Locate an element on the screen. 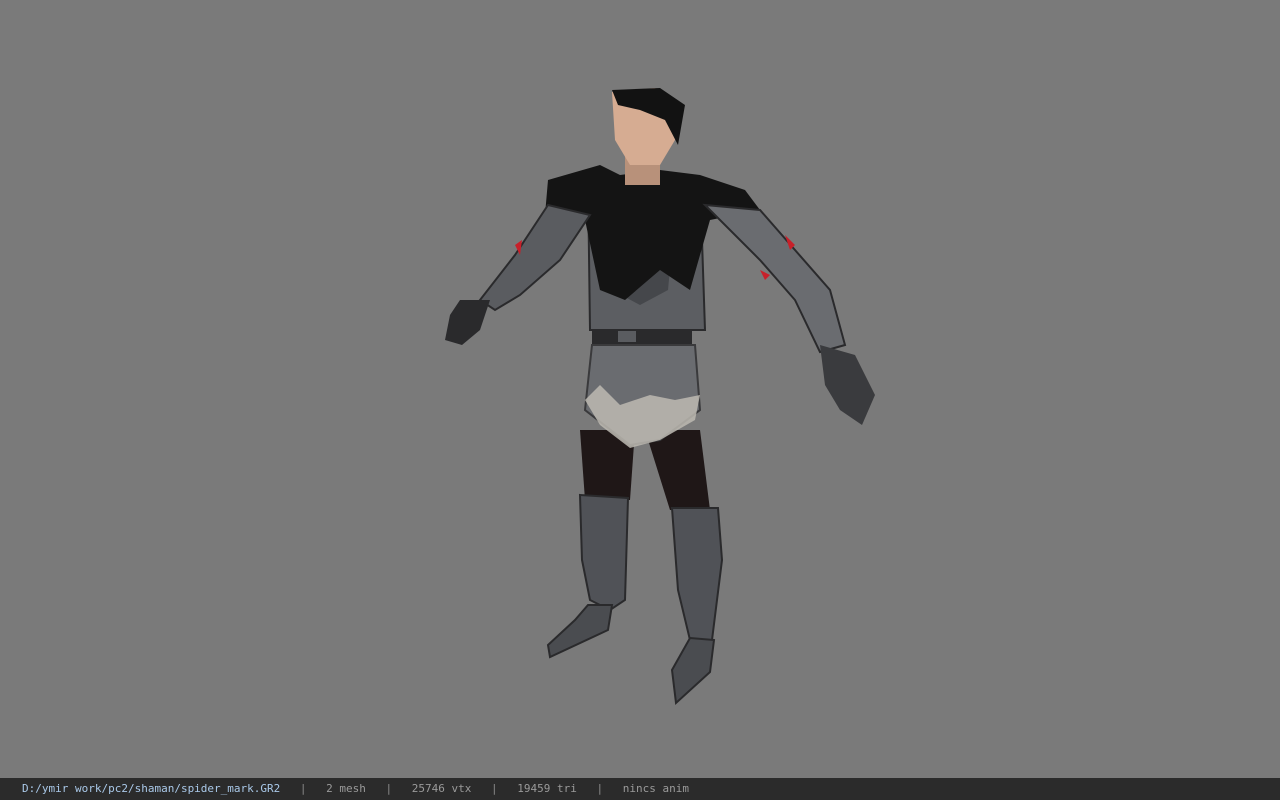 The width and height of the screenshot is (1280, 800). triangle-count: 19459 tri is located at coordinates (547, 788).